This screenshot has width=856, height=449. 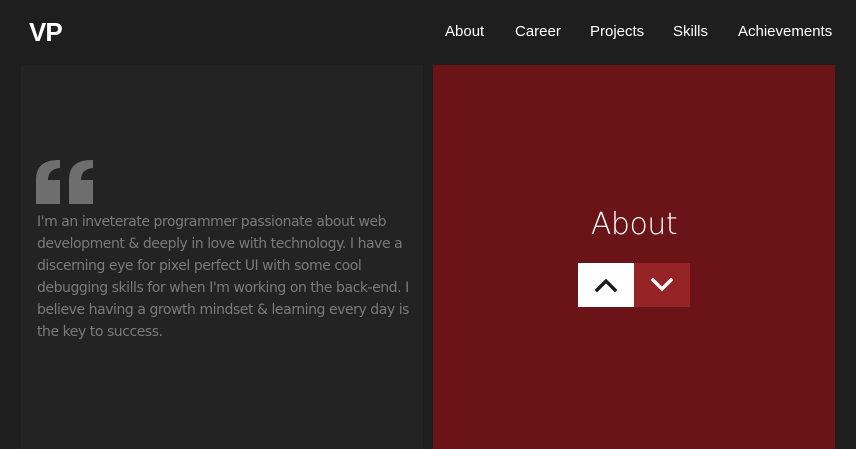 I want to click on quote-icon, so click(x=64, y=182).